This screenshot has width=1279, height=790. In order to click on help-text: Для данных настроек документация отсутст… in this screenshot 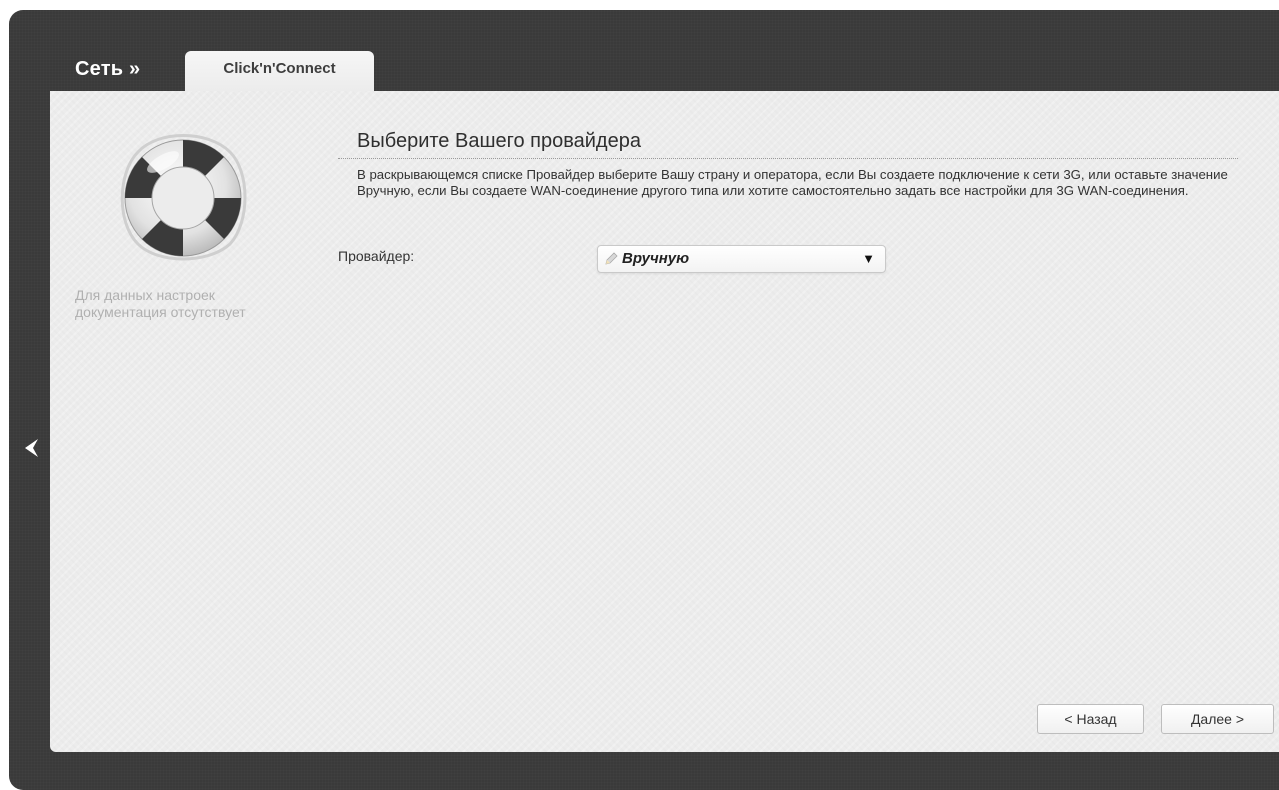, I will do `click(160, 303)`.